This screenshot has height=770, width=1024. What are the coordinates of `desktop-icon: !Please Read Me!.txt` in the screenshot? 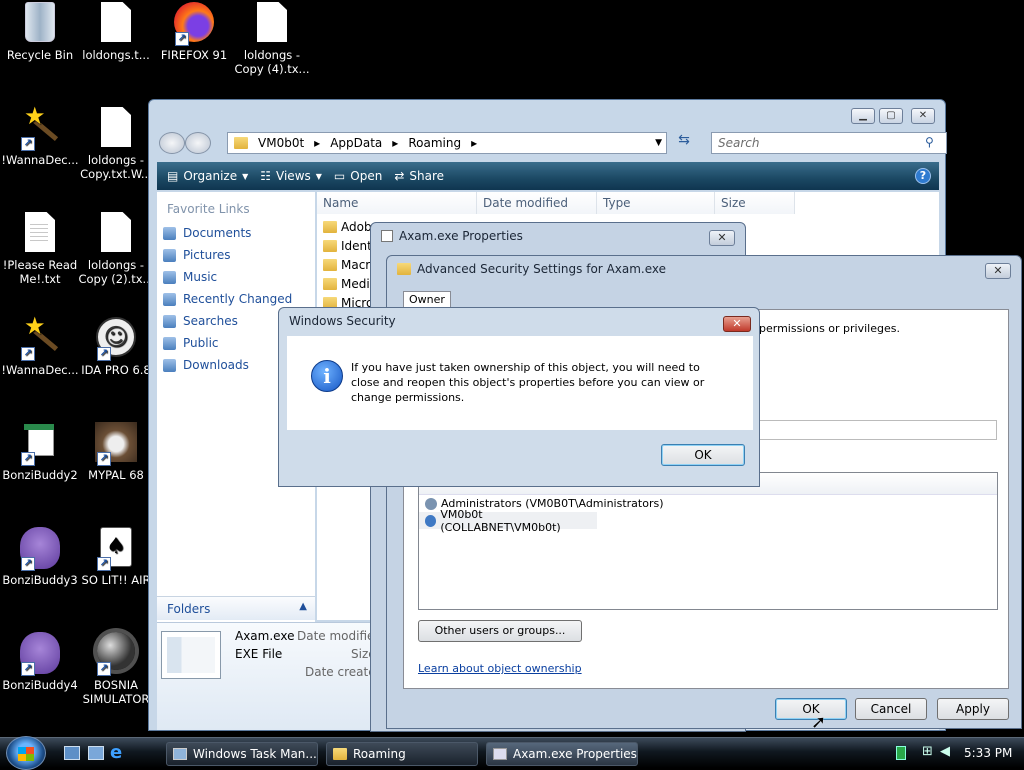 It's located at (40, 249).